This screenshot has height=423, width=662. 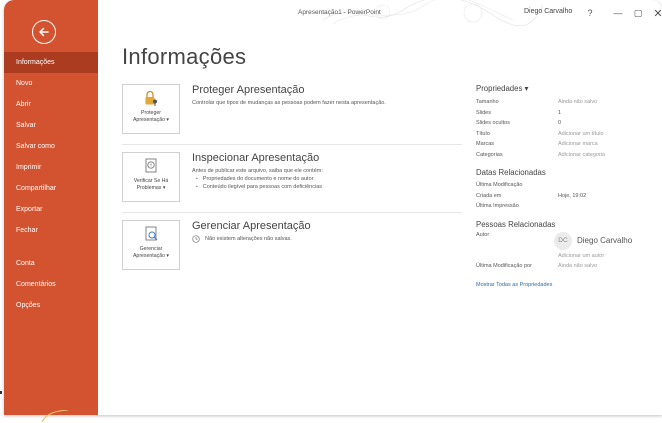 What do you see at coordinates (51, 167) in the screenshot?
I see `nav-item-imprimir: Imprimir` at bounding box center [51, 167].